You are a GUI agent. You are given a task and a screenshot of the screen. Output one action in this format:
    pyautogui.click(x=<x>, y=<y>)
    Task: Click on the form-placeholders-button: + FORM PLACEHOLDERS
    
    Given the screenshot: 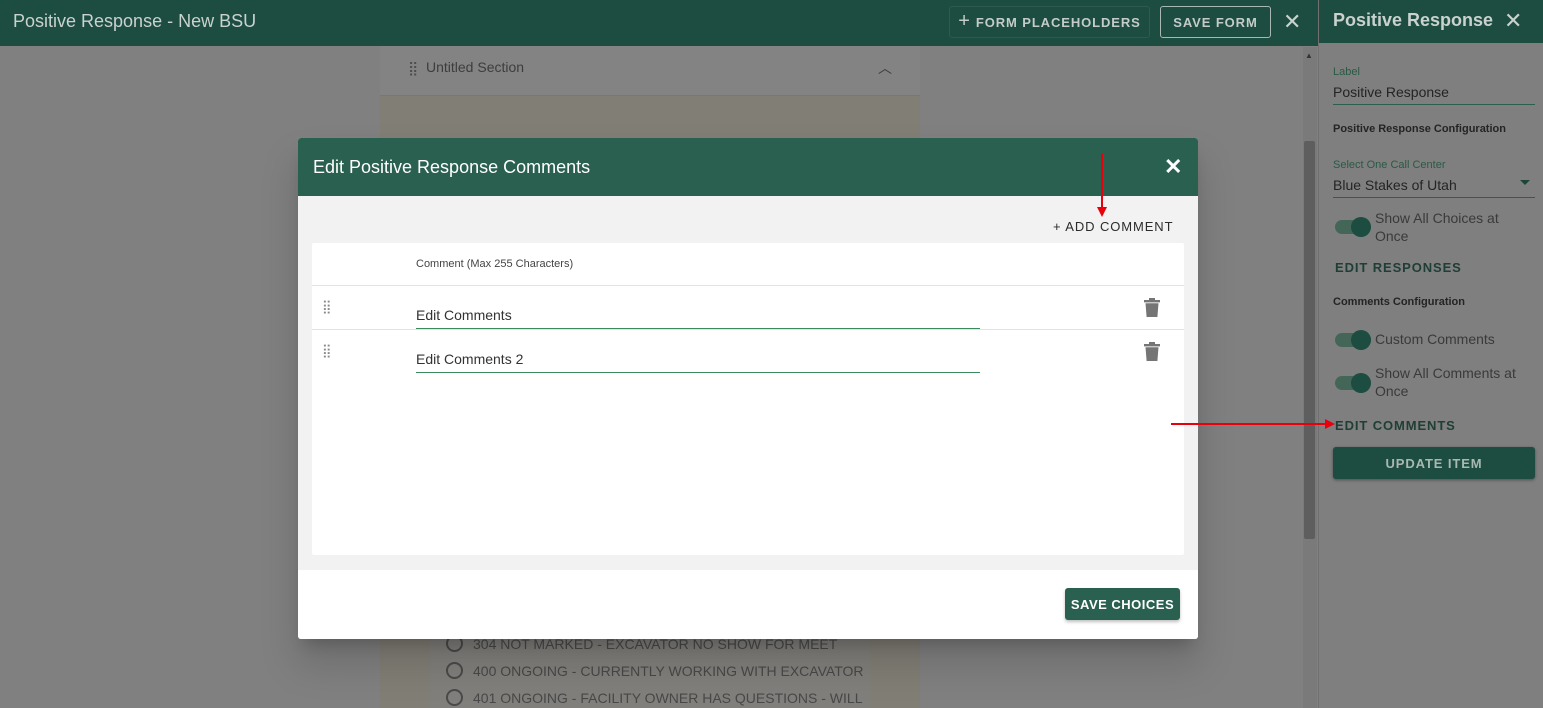 What is the action you would take?
    pyautogui.click(x=1049, y=22)
    